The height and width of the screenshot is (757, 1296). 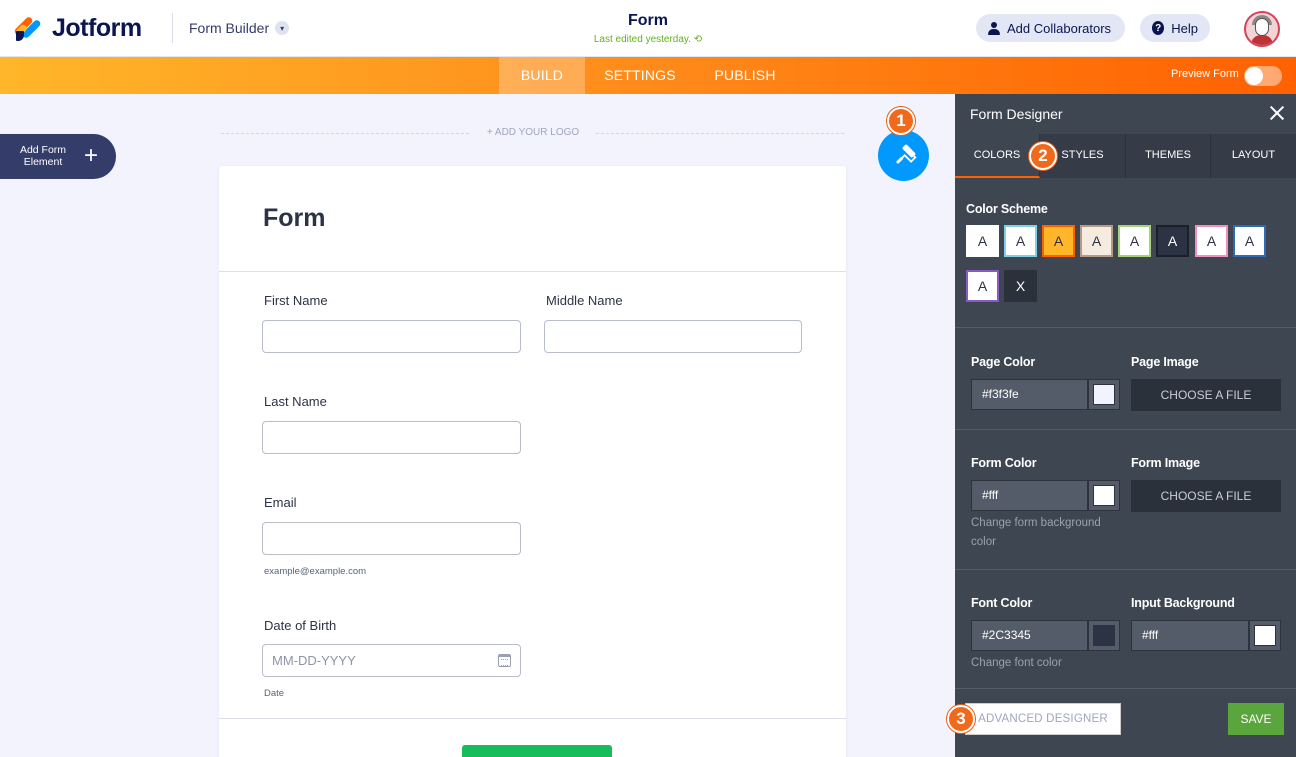 I want to click on add-collaborators-button: Add Collaborators, so click(x=1050, y=28).